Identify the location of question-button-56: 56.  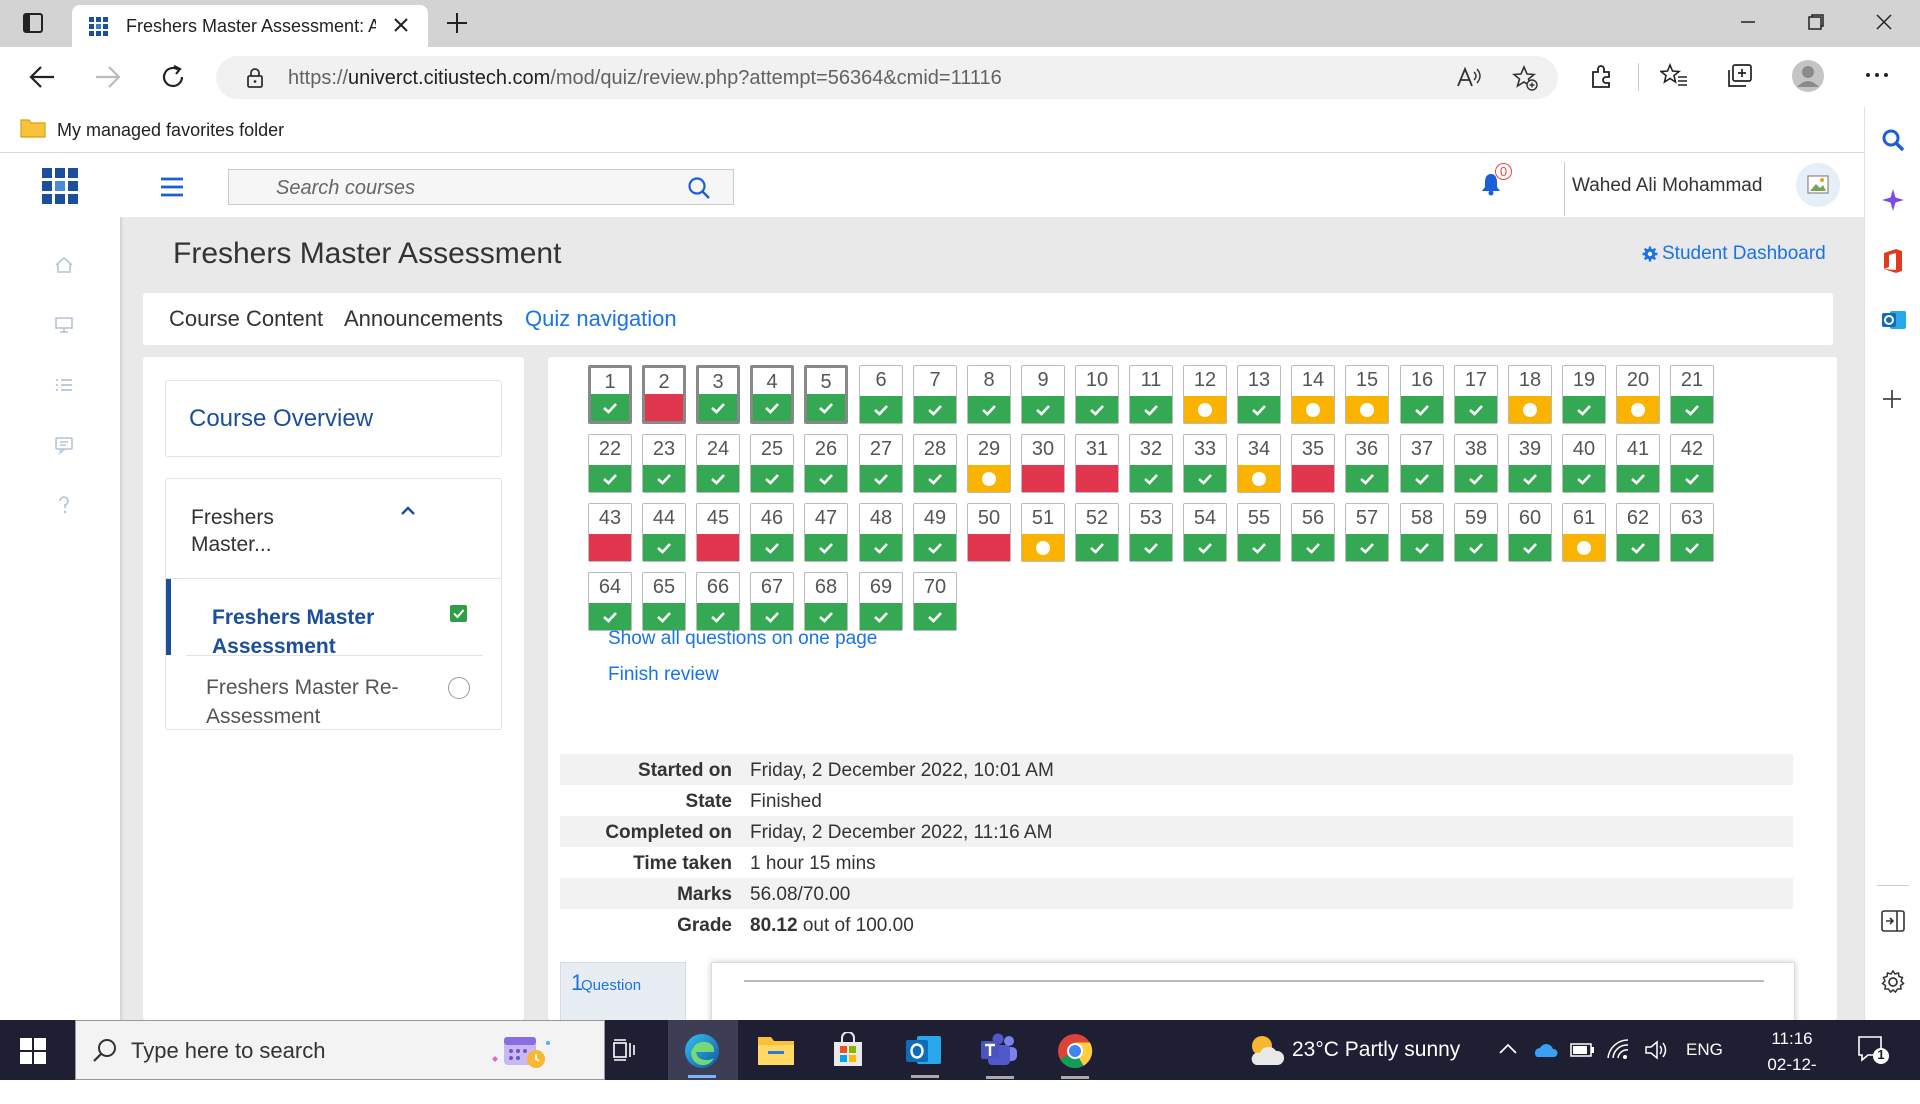
(1313, 532).